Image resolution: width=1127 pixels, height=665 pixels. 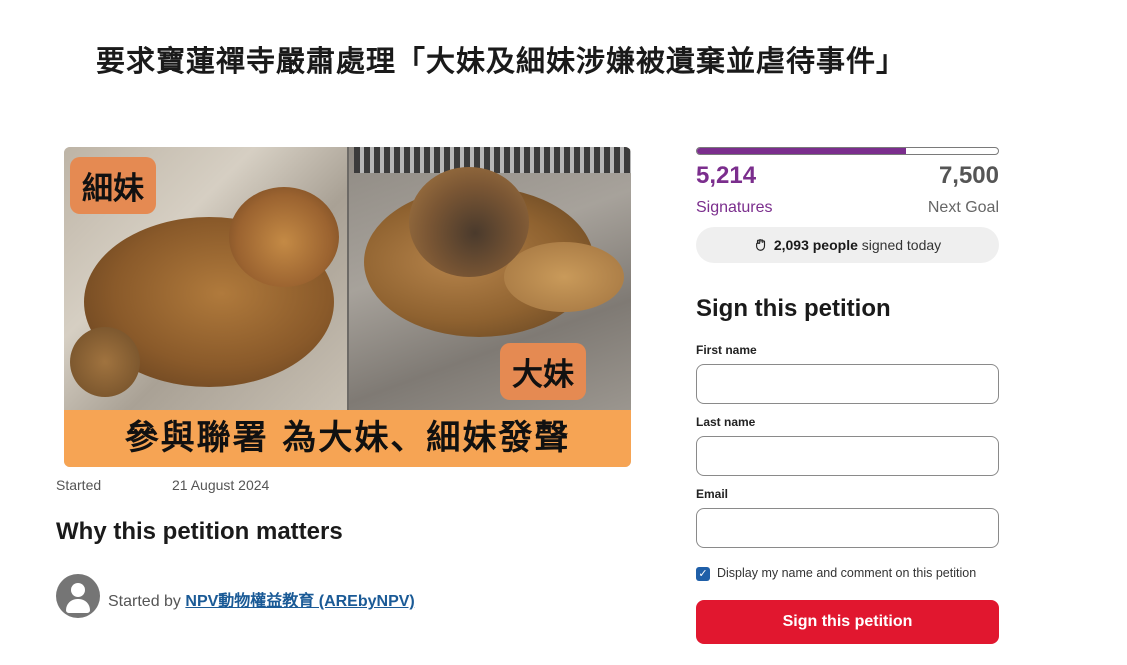 What do you see at coordinates (815, 245) in the screenshot?
I see `signed-today-count: 2,093 people` at bounding box center [815, 245].